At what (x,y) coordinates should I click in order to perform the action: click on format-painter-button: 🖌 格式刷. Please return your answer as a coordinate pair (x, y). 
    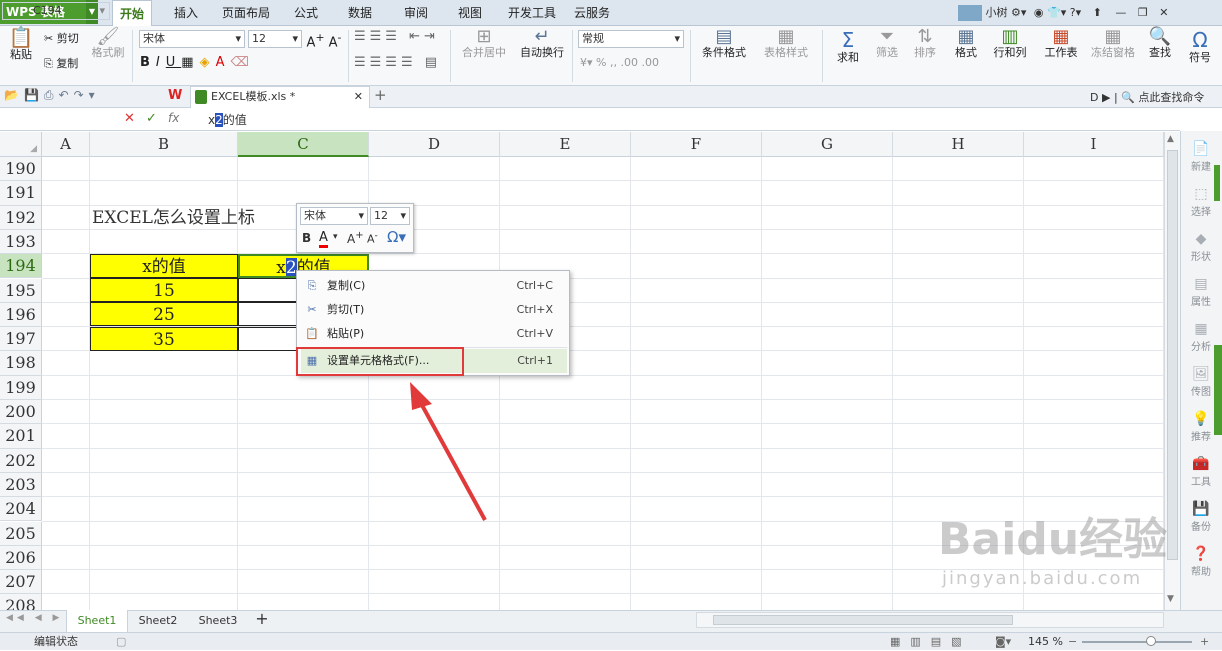
    Looking at the image, I should click on (108, 44).